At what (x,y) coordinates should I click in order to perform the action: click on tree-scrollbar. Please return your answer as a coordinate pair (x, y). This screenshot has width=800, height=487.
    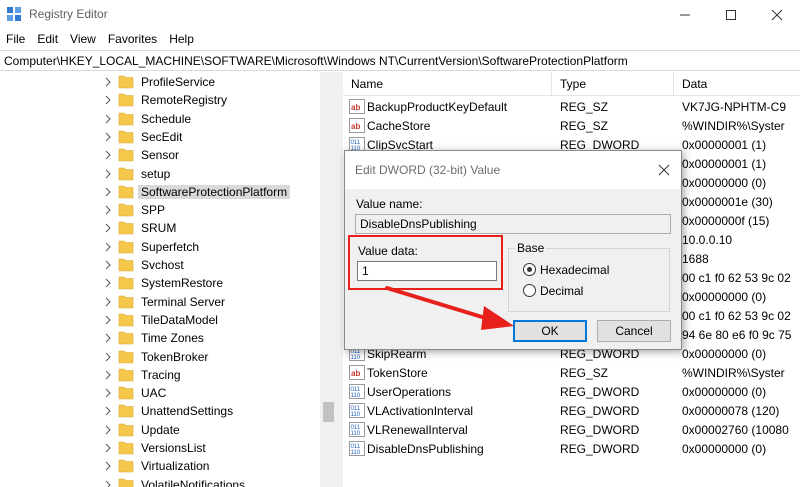
    Looking at the image, I should click on (328, 279).